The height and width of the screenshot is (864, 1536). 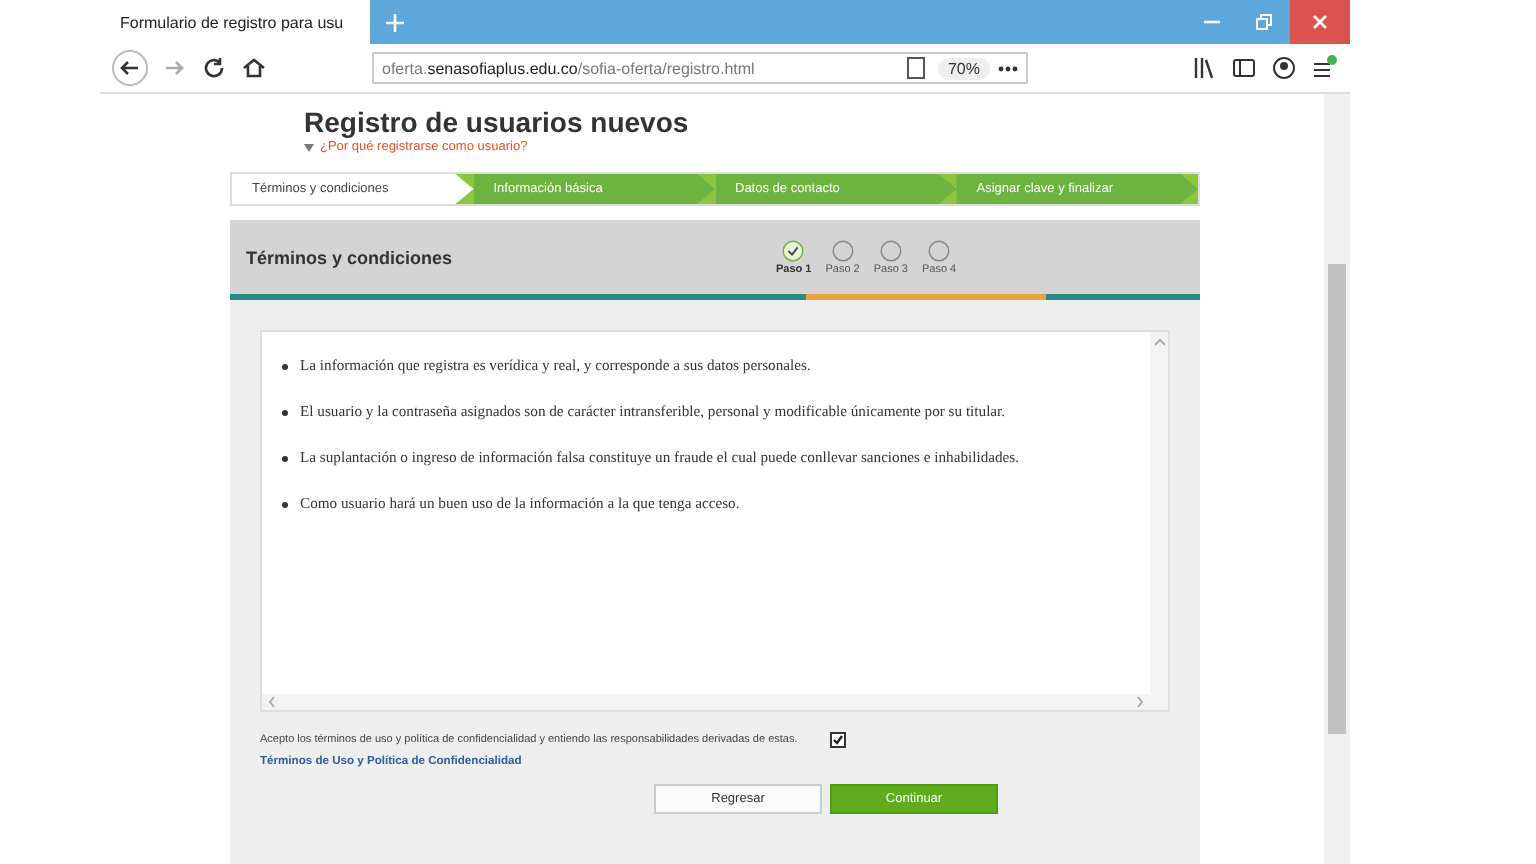 I want to click on browser-tab: Formulario de registro para usu, so click(x=235, y=22).